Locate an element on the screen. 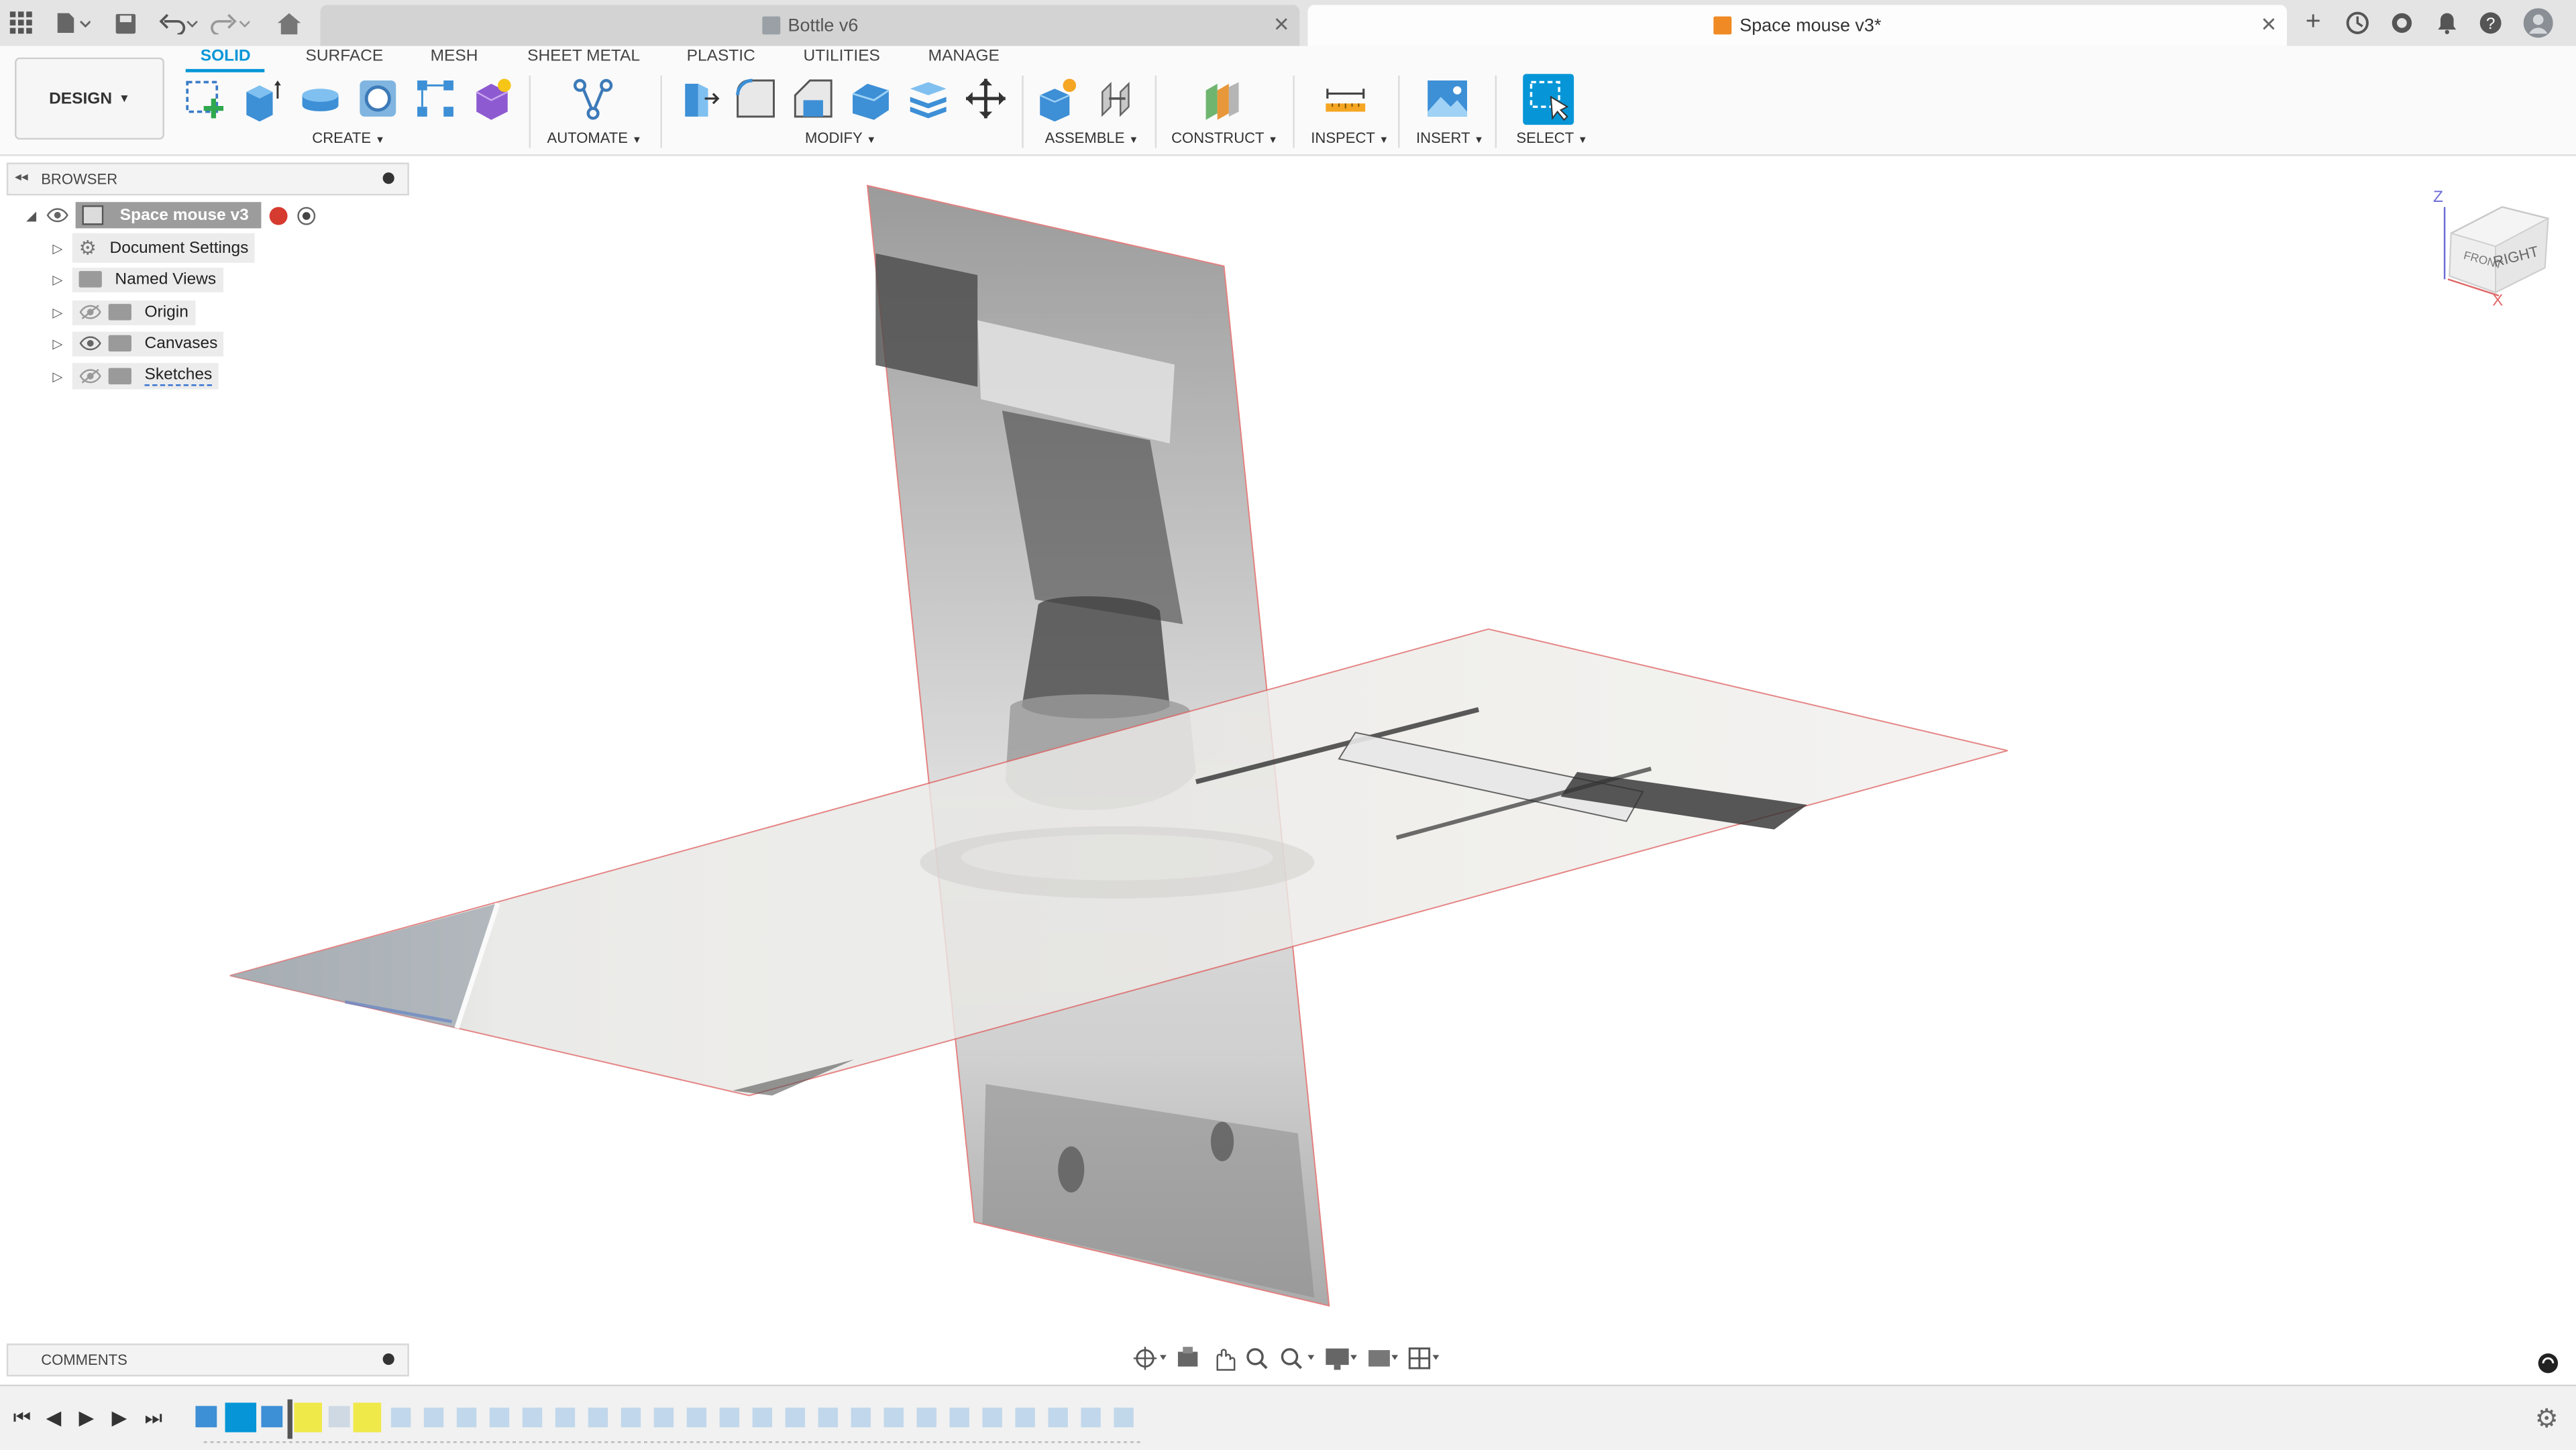 Image resolution: width=2576 pixels, height=1450 pixels. workspace-selector: DESIGN ▼ is located at coordinates (89, 98).